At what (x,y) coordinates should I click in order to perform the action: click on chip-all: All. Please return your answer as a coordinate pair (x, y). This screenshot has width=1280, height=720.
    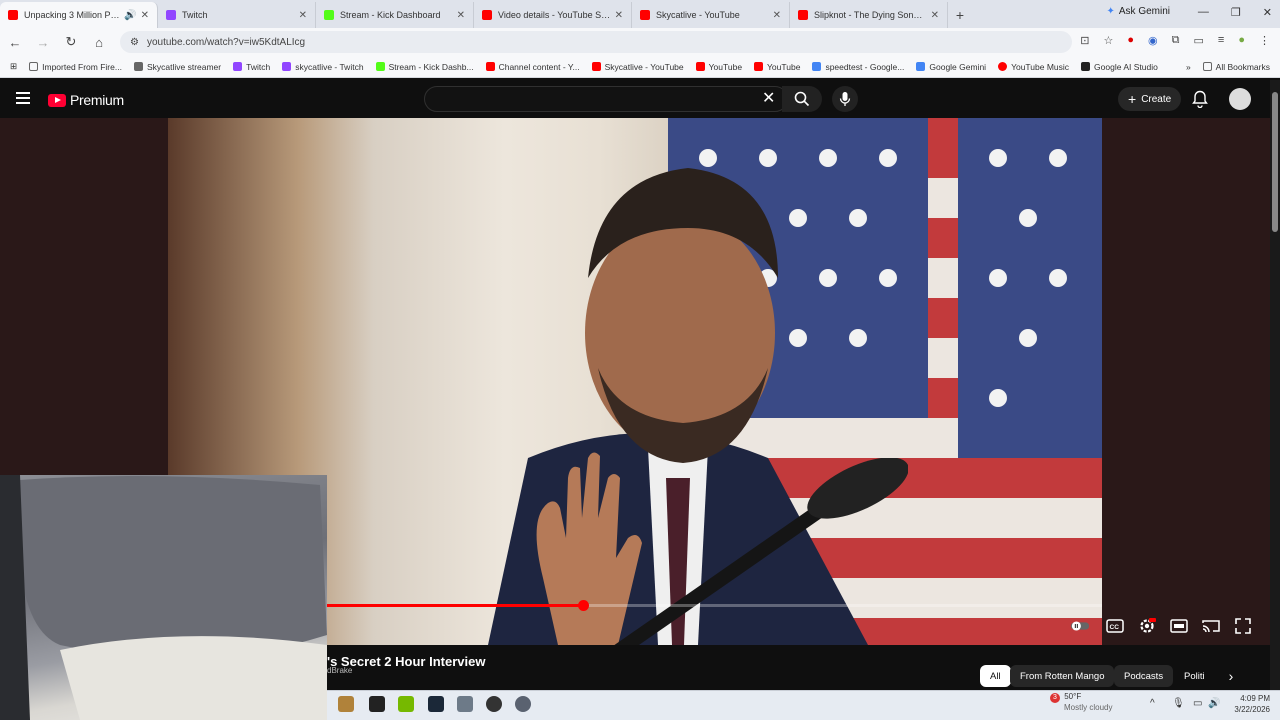
    Looking at the image, I should click on (995, 676).